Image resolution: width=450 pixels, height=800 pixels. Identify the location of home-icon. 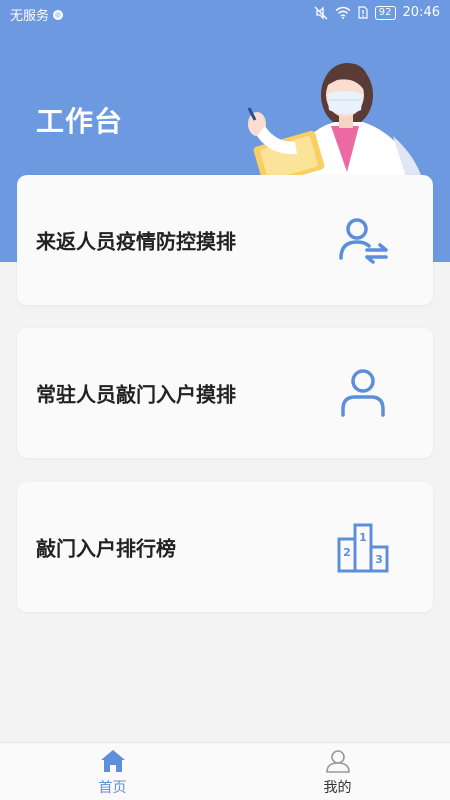
(113, 761).